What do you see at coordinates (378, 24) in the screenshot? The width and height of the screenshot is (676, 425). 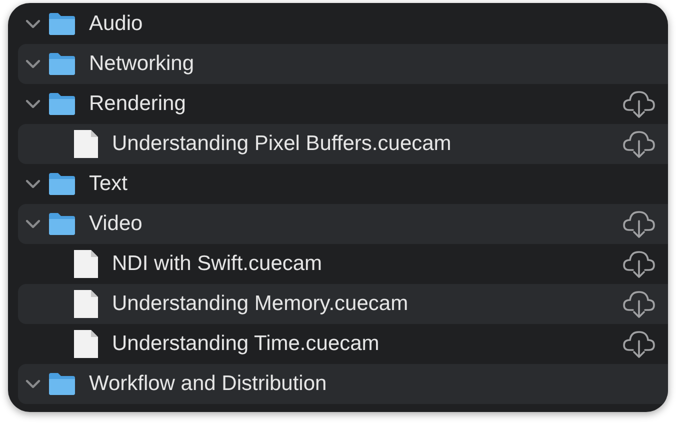 I see `item-name: Audio` at bounding box center [378, 24].